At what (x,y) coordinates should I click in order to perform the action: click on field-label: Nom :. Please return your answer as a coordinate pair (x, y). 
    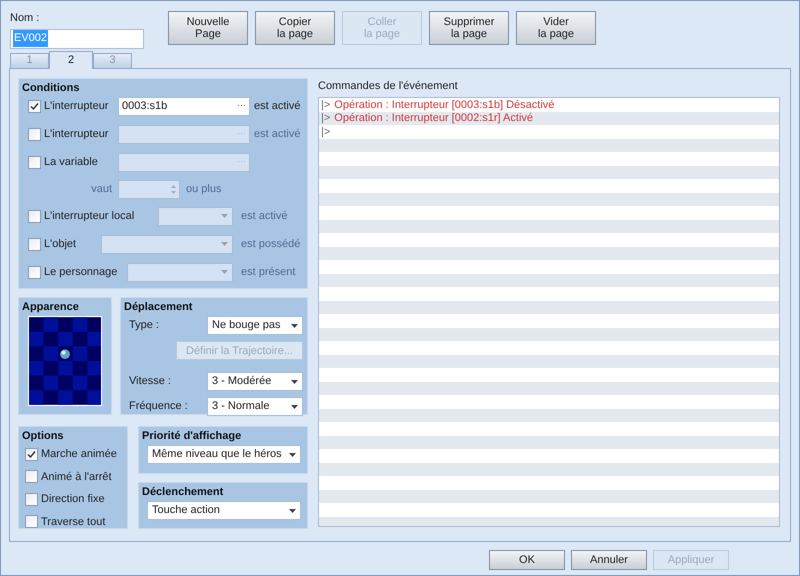
    Looking at the image, I should click on (25, 18).